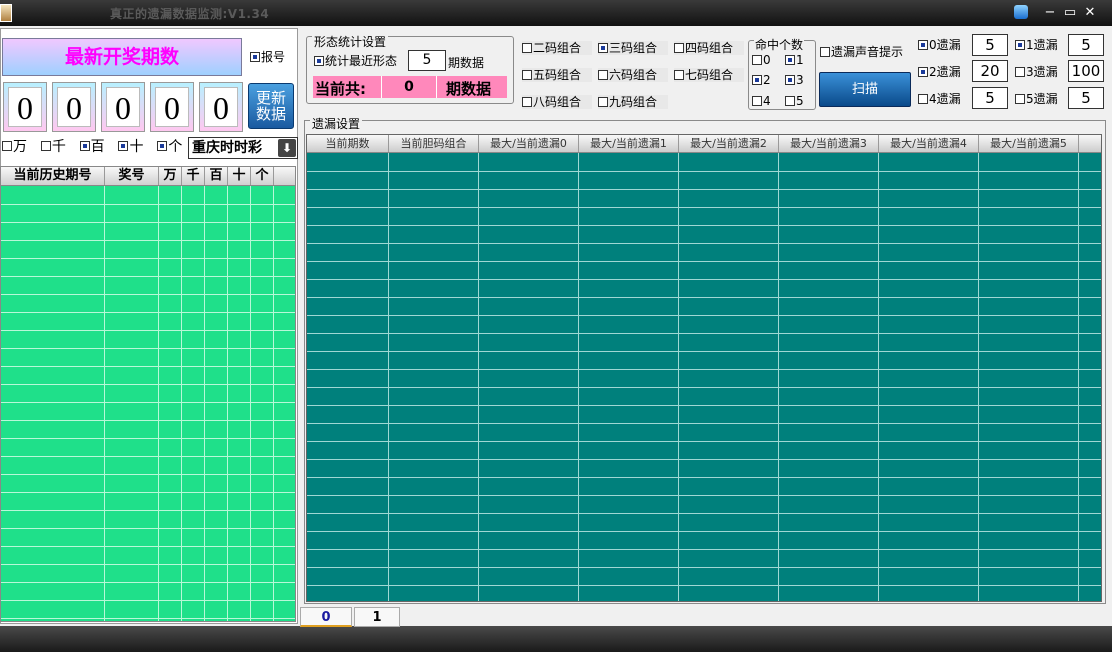  Describe the element at coordinates (20, 147) in the screenshot. I see `position-label: 万` at that location.